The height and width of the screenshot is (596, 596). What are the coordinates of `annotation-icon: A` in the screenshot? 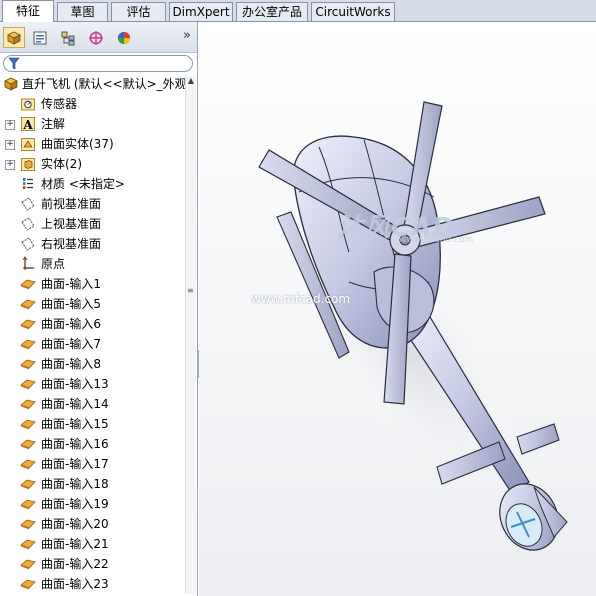 It's located at (28, 124).